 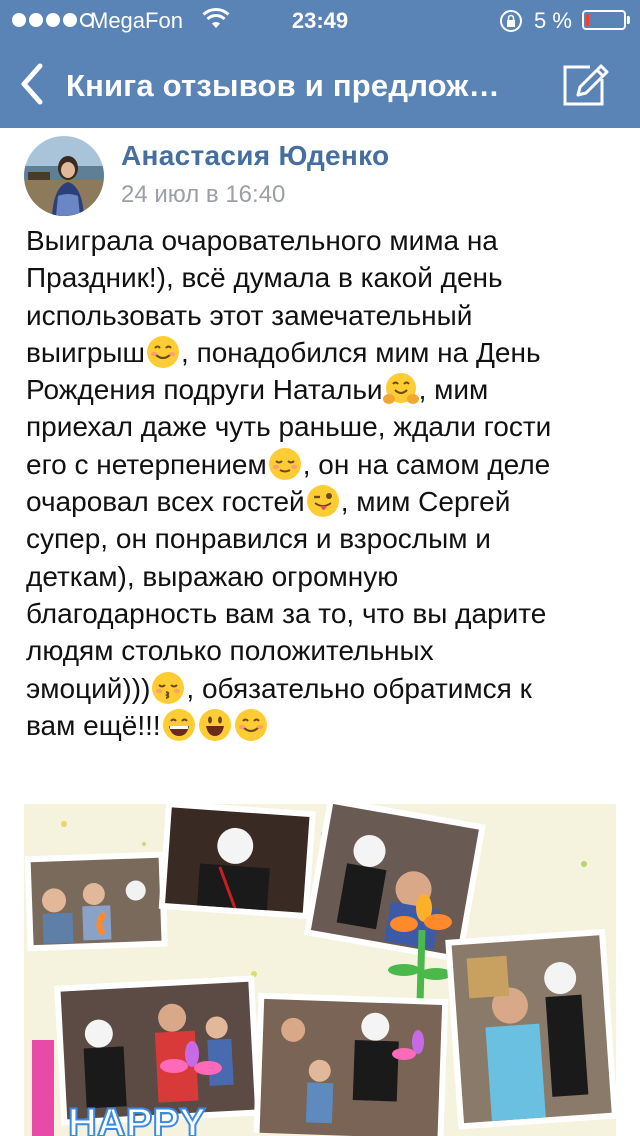 I want to click on smiley-face-icon, so click(x=214, y=724).